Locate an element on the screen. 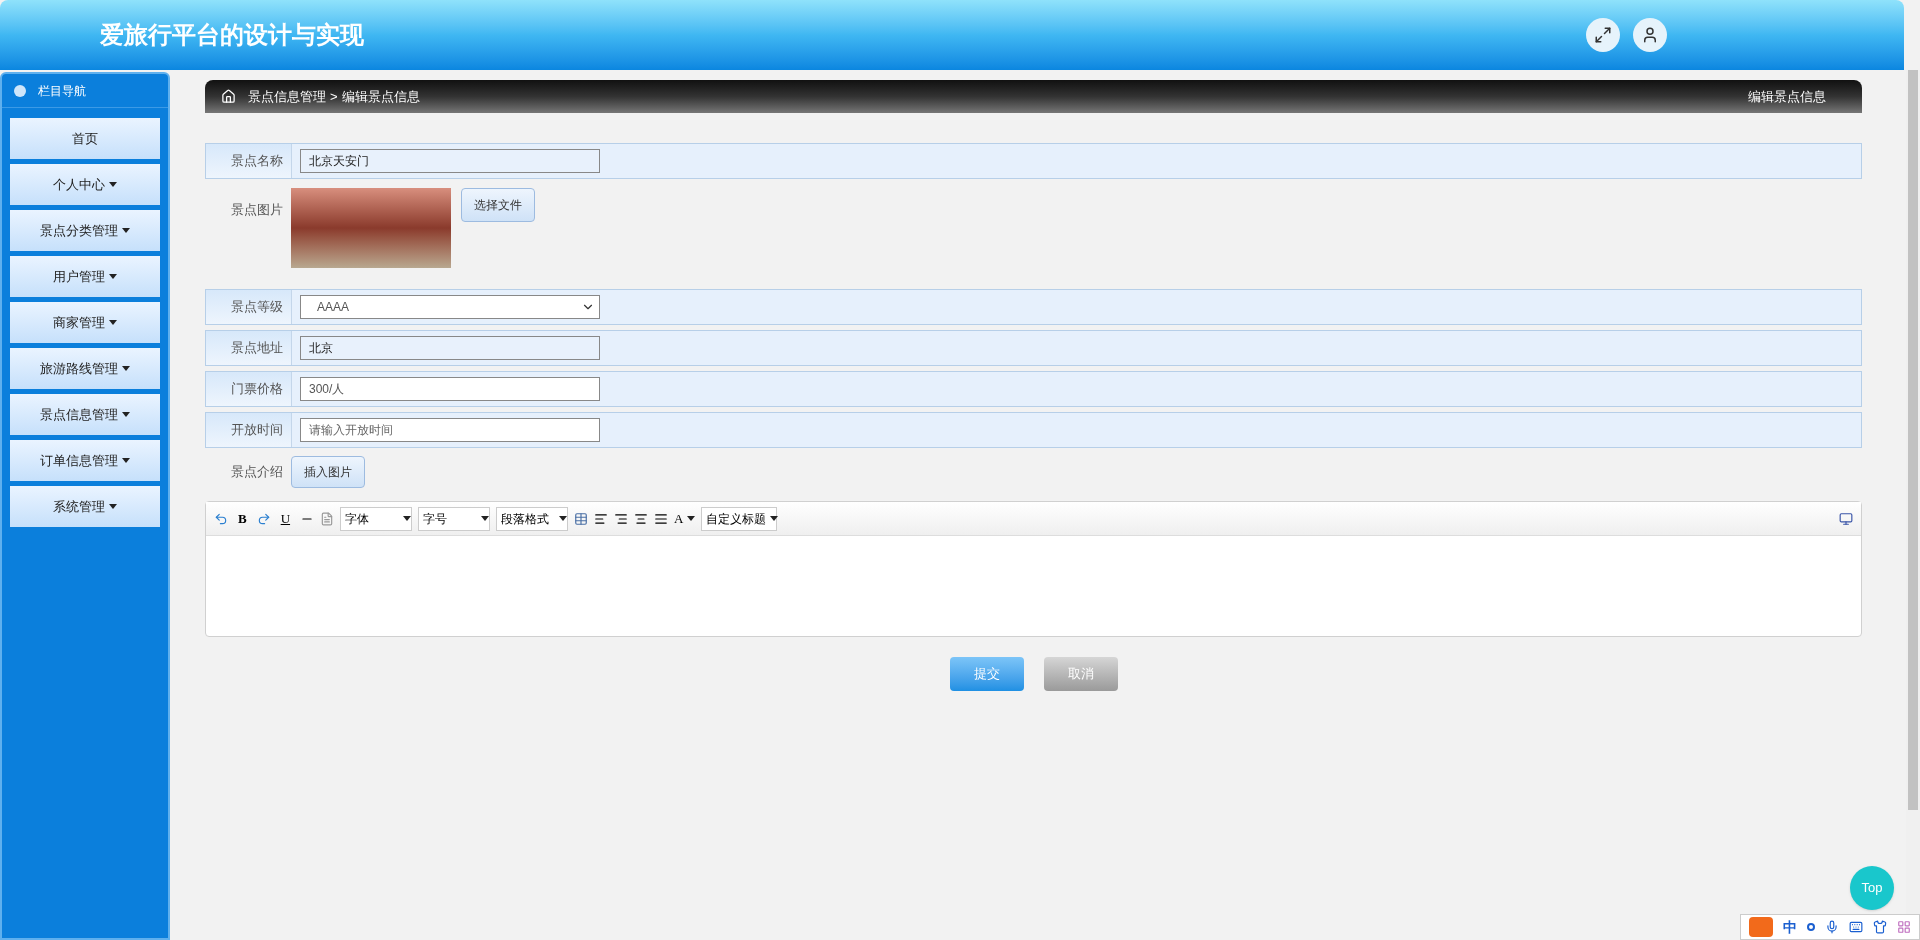 The image size is (1920, 940). table-icon is located at coordinates (581, 518).